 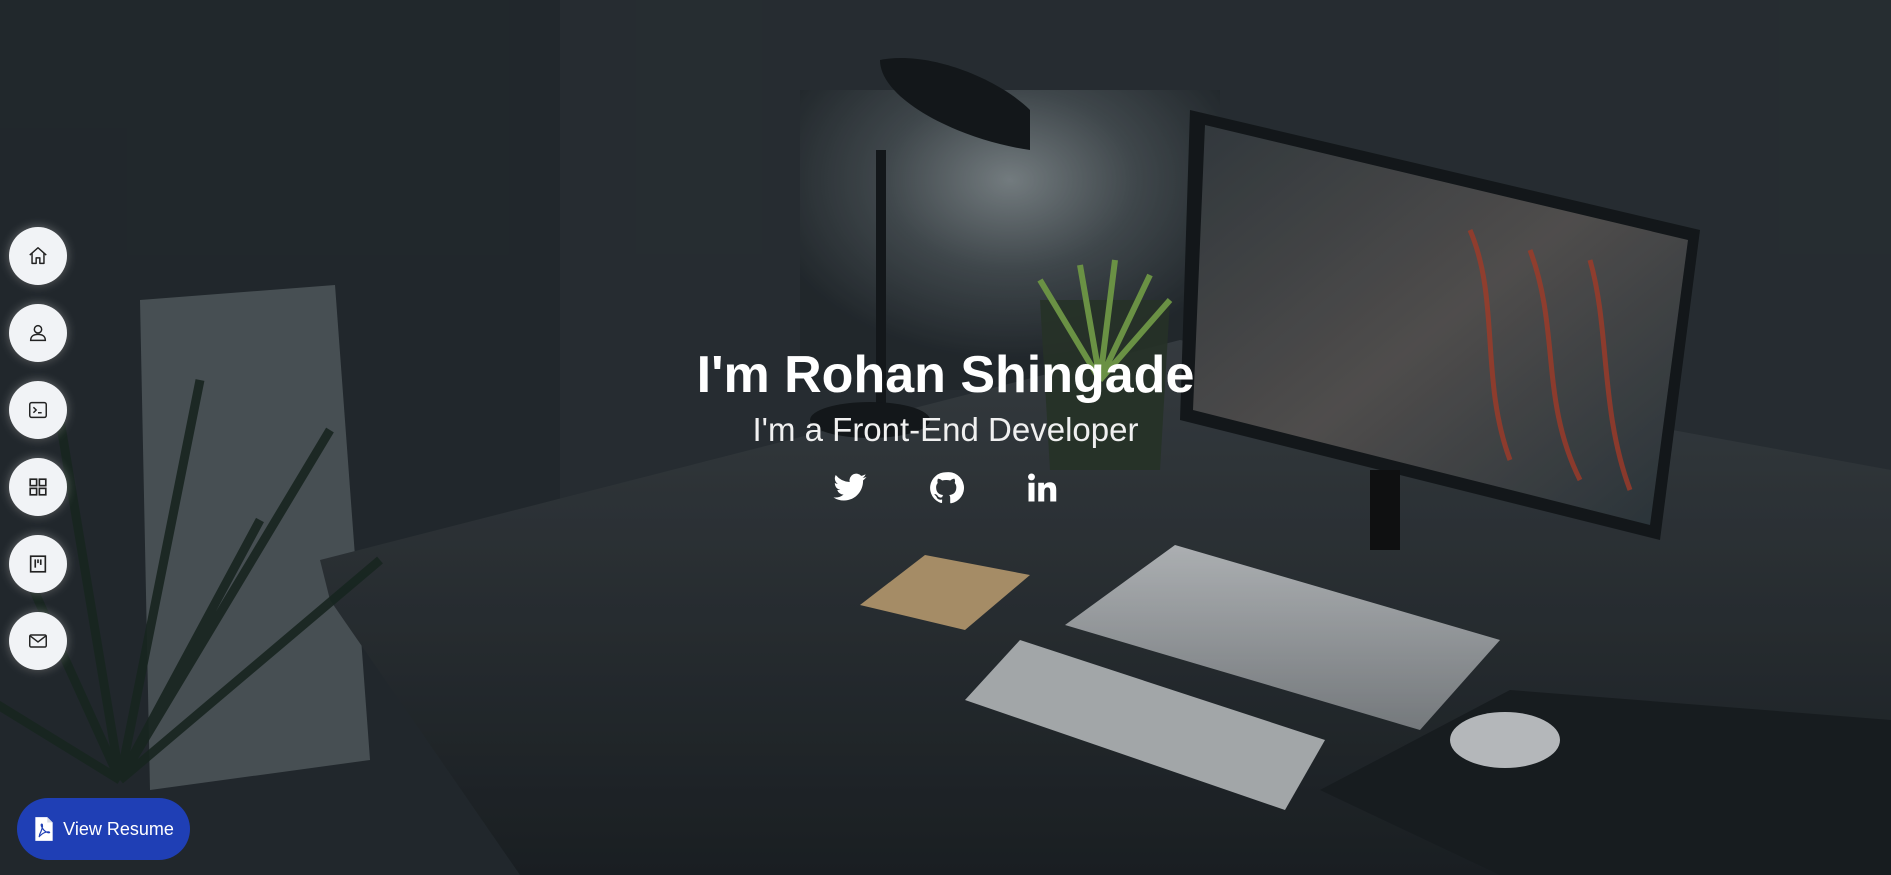 I want to click on nav-contact-button, so click(x=38, y=641).